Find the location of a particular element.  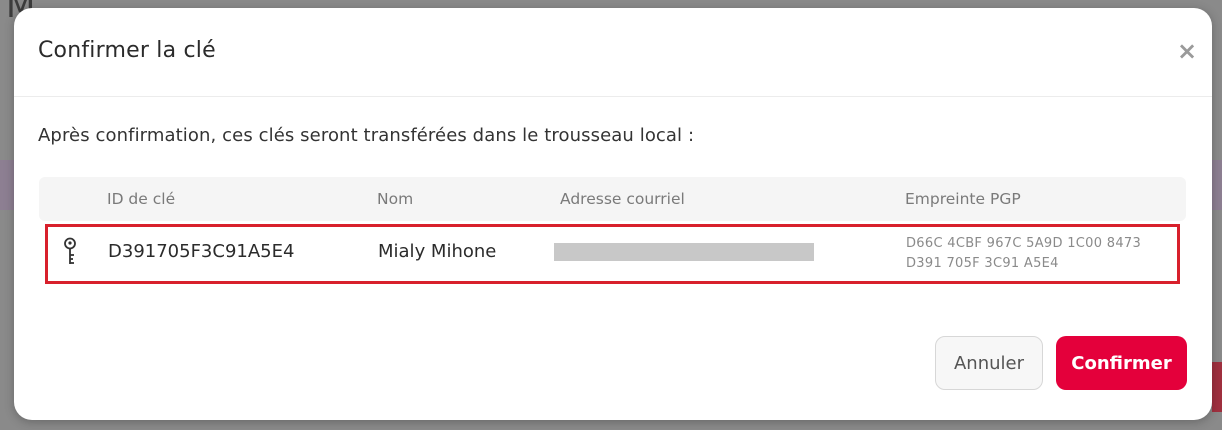

column-header-email: Adresse courriel is located at coordinates (622, 199).